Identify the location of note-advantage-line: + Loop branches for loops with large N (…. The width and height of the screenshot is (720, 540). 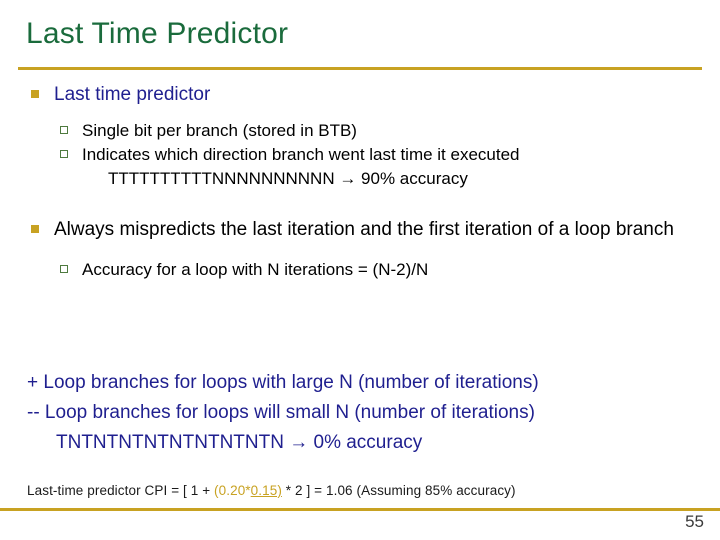
(283, 382).